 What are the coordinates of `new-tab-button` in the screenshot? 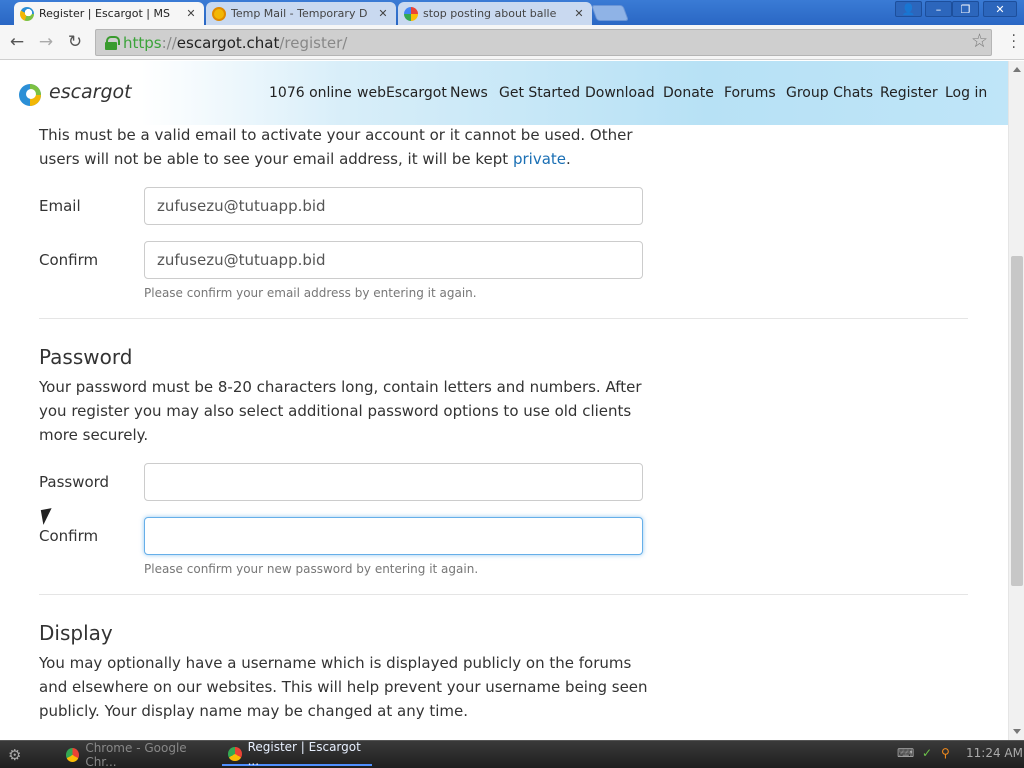 It's located at (610, 13).